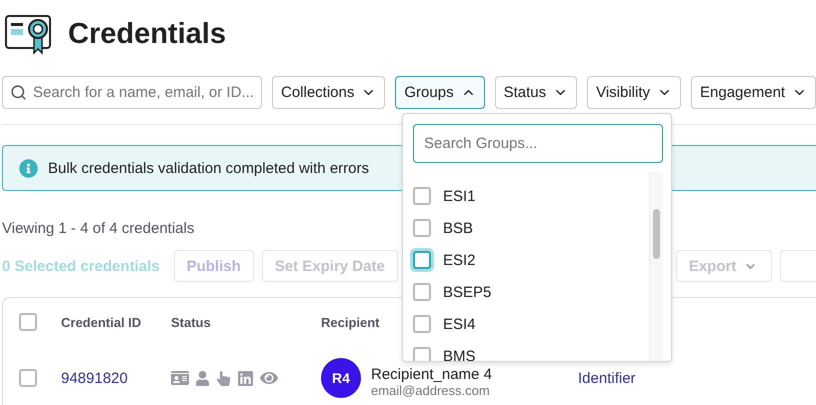 Image resolution: width=816 pixels, height=405 pixels. Describe the element at coordinates (536, 92) in the screenshot. I see `filter-dropdown: Status` at that location.